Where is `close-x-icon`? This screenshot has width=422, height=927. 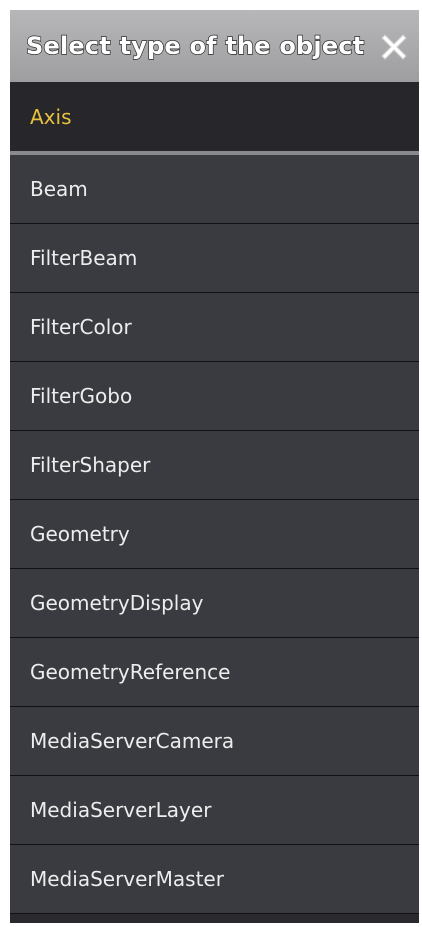
close-x-icon is located at coordinates (394, 47).